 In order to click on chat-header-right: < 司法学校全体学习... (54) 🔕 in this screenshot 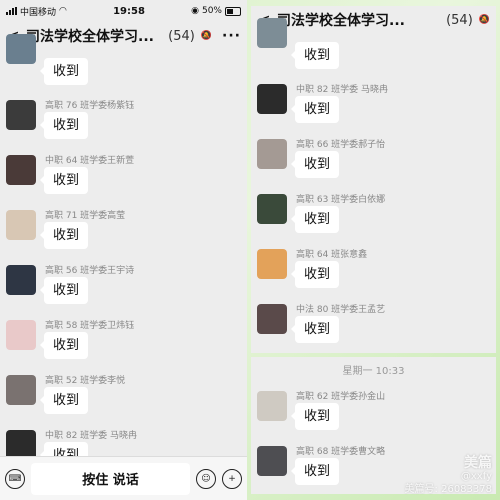, I will do `click(373, 20)`.